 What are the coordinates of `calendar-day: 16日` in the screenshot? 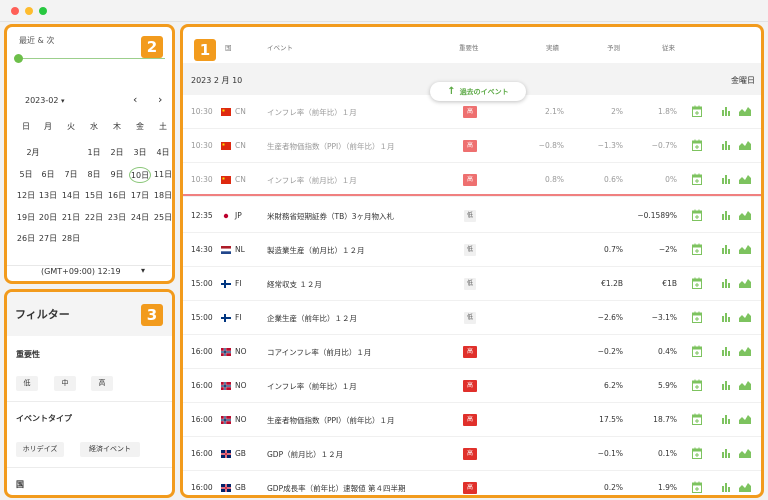 It's located at (117, 196).